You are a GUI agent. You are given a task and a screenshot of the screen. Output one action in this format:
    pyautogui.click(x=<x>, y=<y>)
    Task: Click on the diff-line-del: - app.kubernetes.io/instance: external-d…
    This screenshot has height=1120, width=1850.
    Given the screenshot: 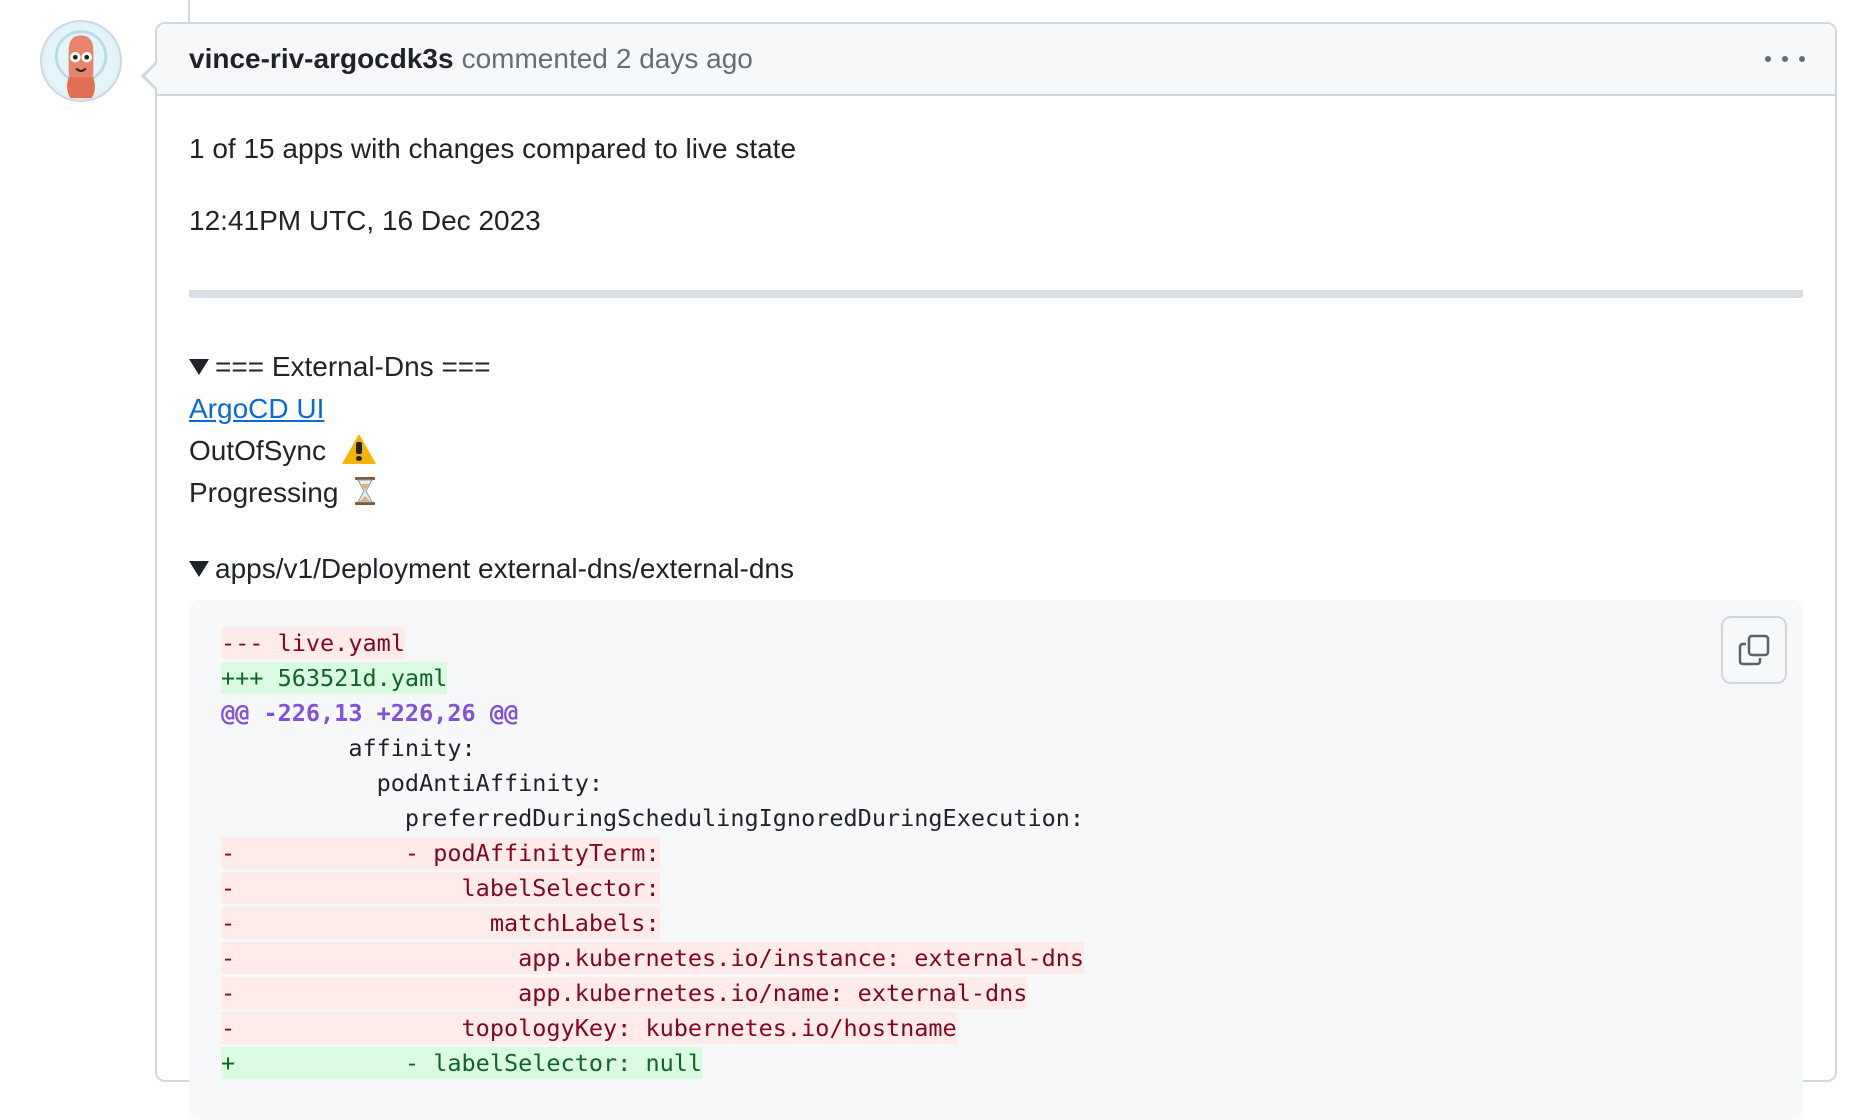 What is the action you would take?
    pyautogui.click(x=996, y=958)
    